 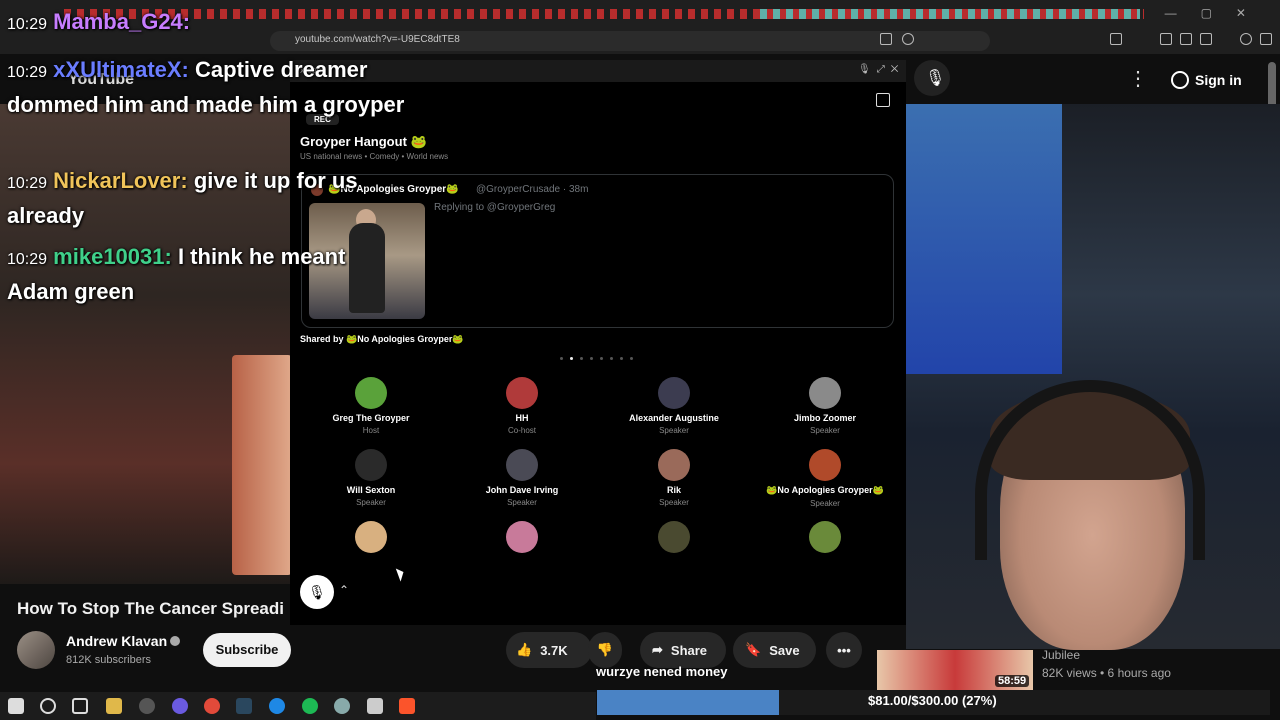 I want to click on discord-icon, so click(x=180, y=706).